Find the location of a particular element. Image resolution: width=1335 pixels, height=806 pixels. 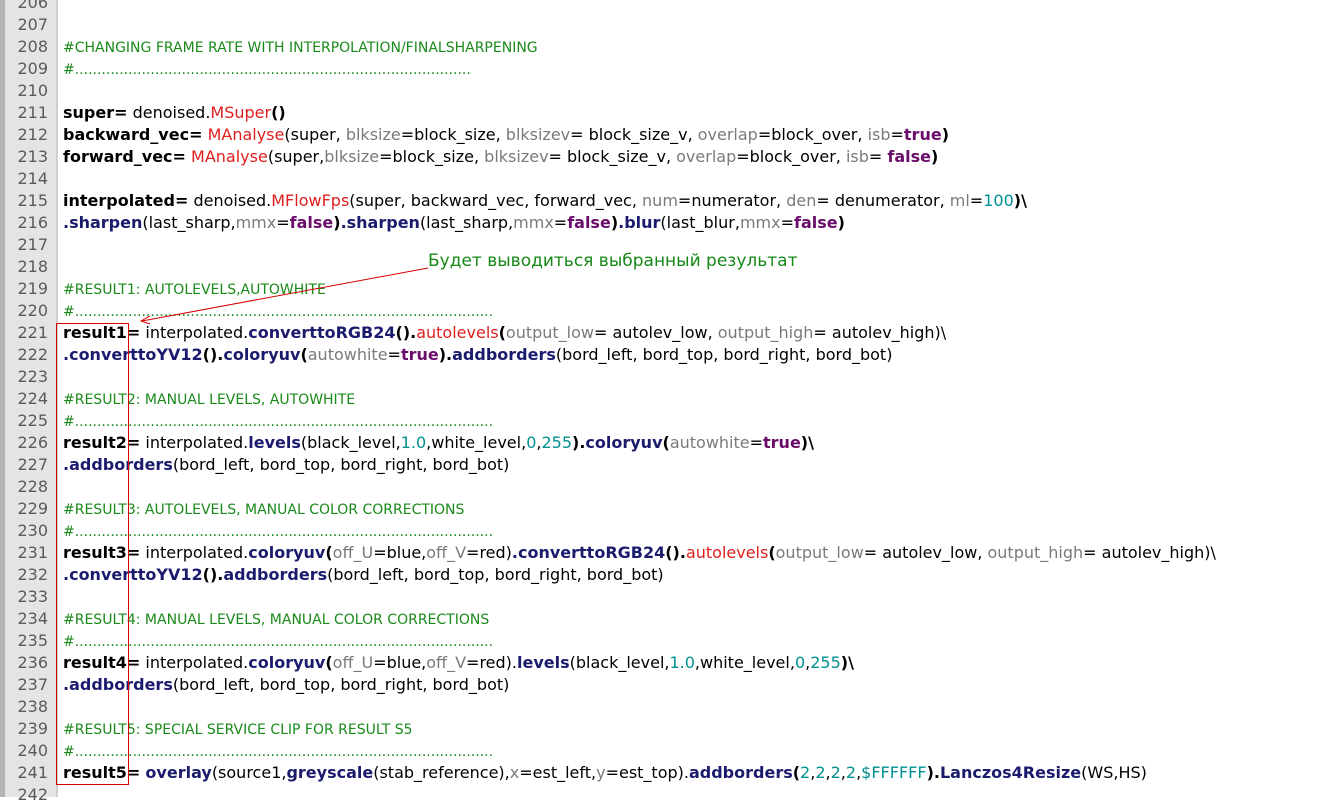

code-line: 207 is located at coordinates (667, 25).